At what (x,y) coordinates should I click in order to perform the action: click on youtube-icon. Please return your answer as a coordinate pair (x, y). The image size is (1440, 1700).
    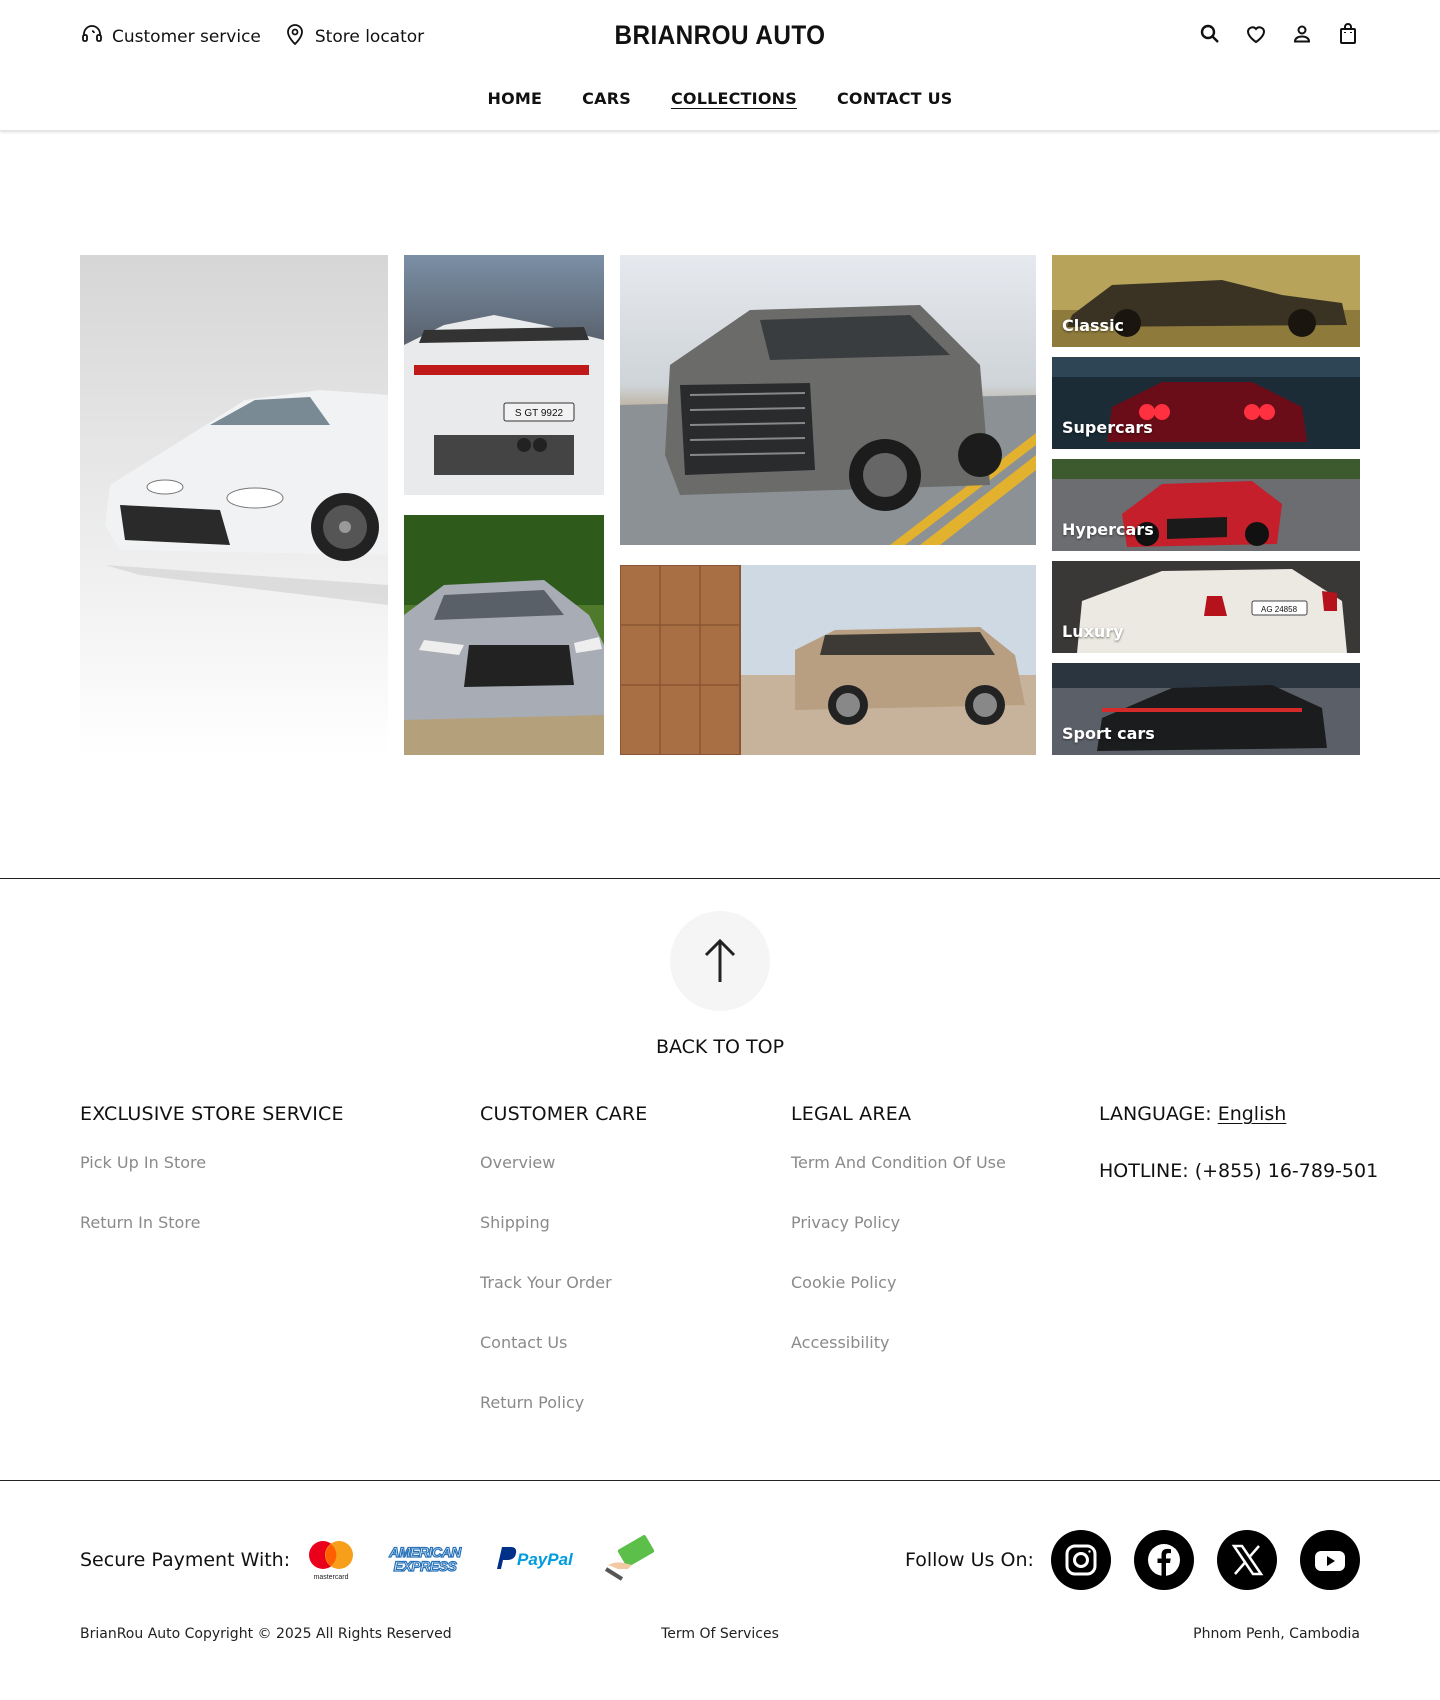
    Looking at the image, I should click on (1330, 1560).